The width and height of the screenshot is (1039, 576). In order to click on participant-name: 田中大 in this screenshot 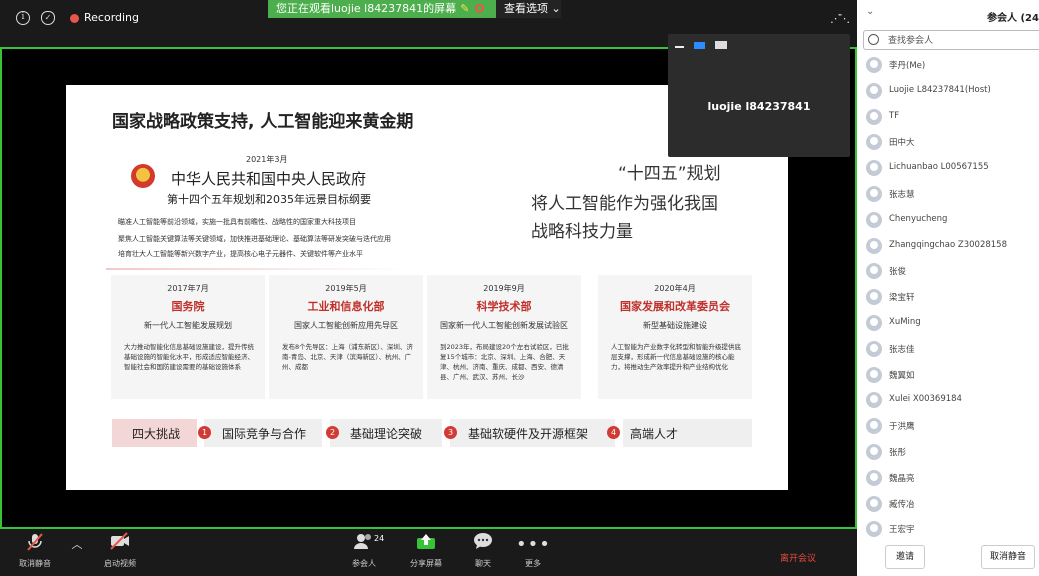, I will do `click(902, 143)`.